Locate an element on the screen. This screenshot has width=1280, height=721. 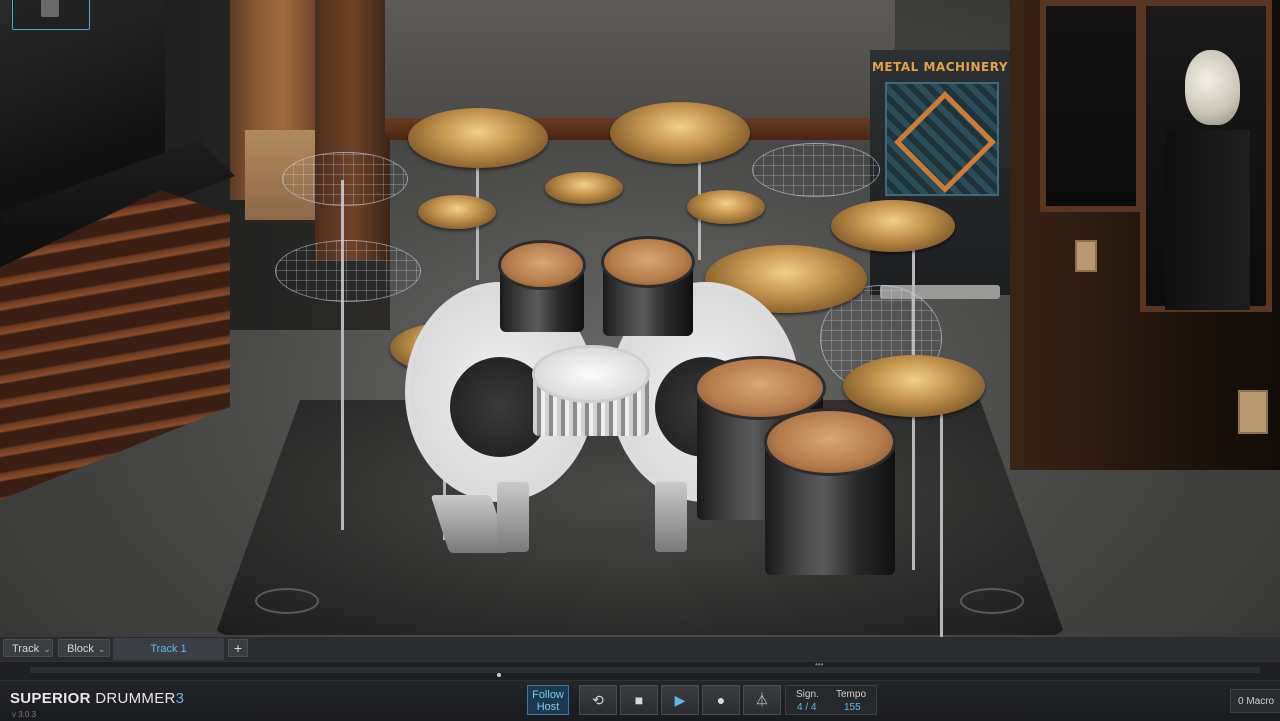
record-icon: ● is located at coordinates (721, 700).